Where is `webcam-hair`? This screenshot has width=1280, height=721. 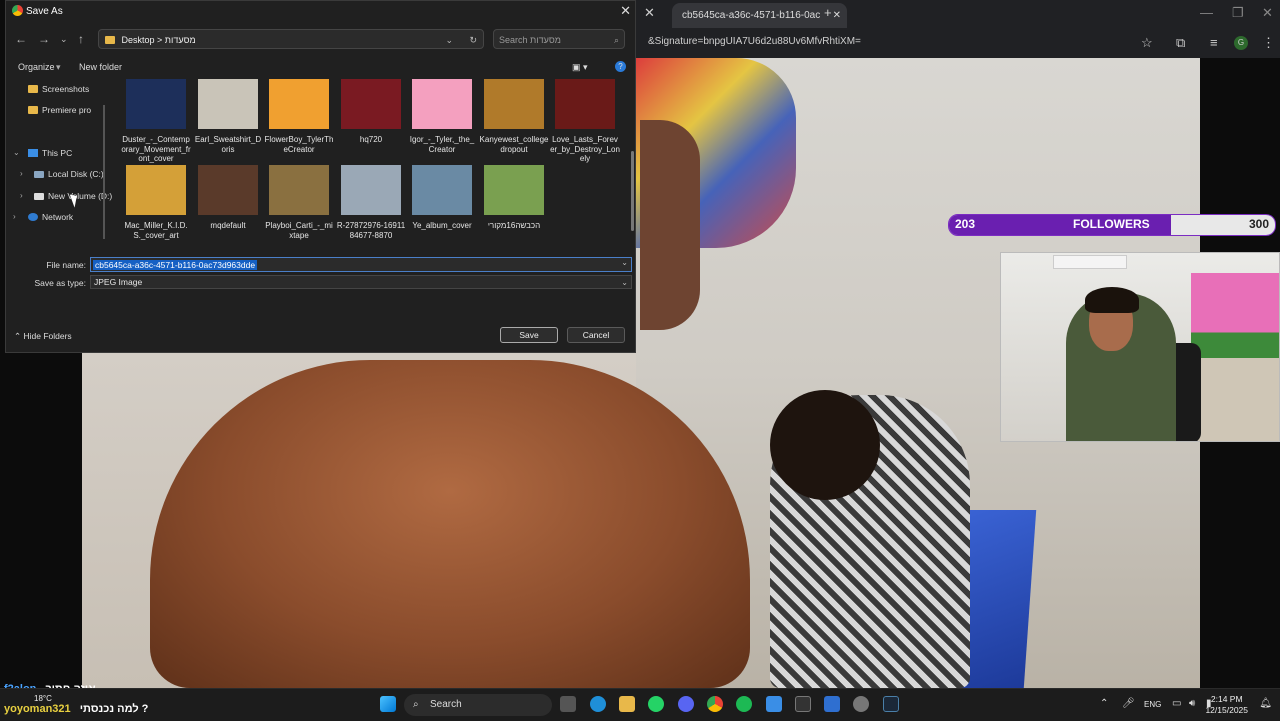 webcam-hair is located at coordinates (1112, 300).